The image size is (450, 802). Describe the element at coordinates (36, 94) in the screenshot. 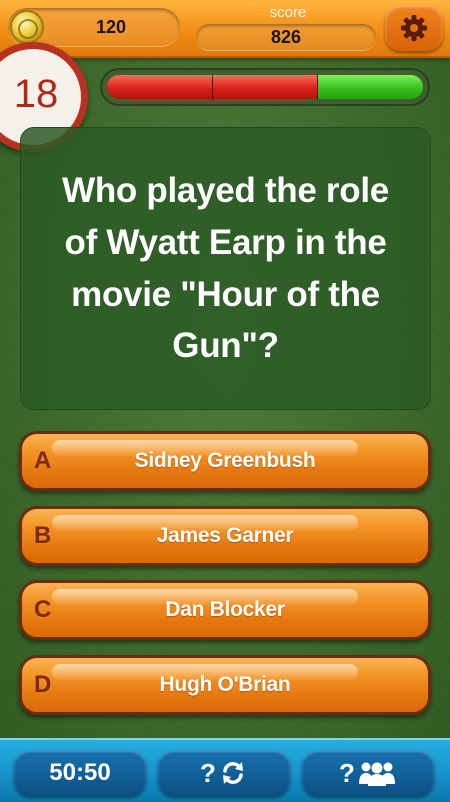

I see `timer-seconds: 18` at that location.